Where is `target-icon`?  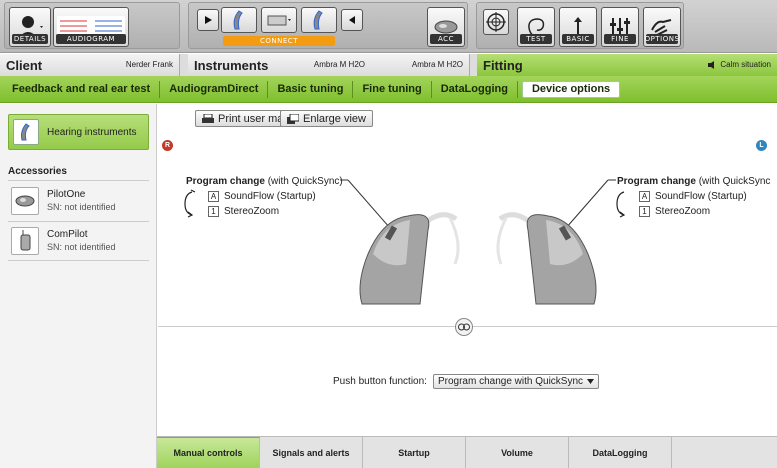 target-icon is located at coordinates (496, 22).